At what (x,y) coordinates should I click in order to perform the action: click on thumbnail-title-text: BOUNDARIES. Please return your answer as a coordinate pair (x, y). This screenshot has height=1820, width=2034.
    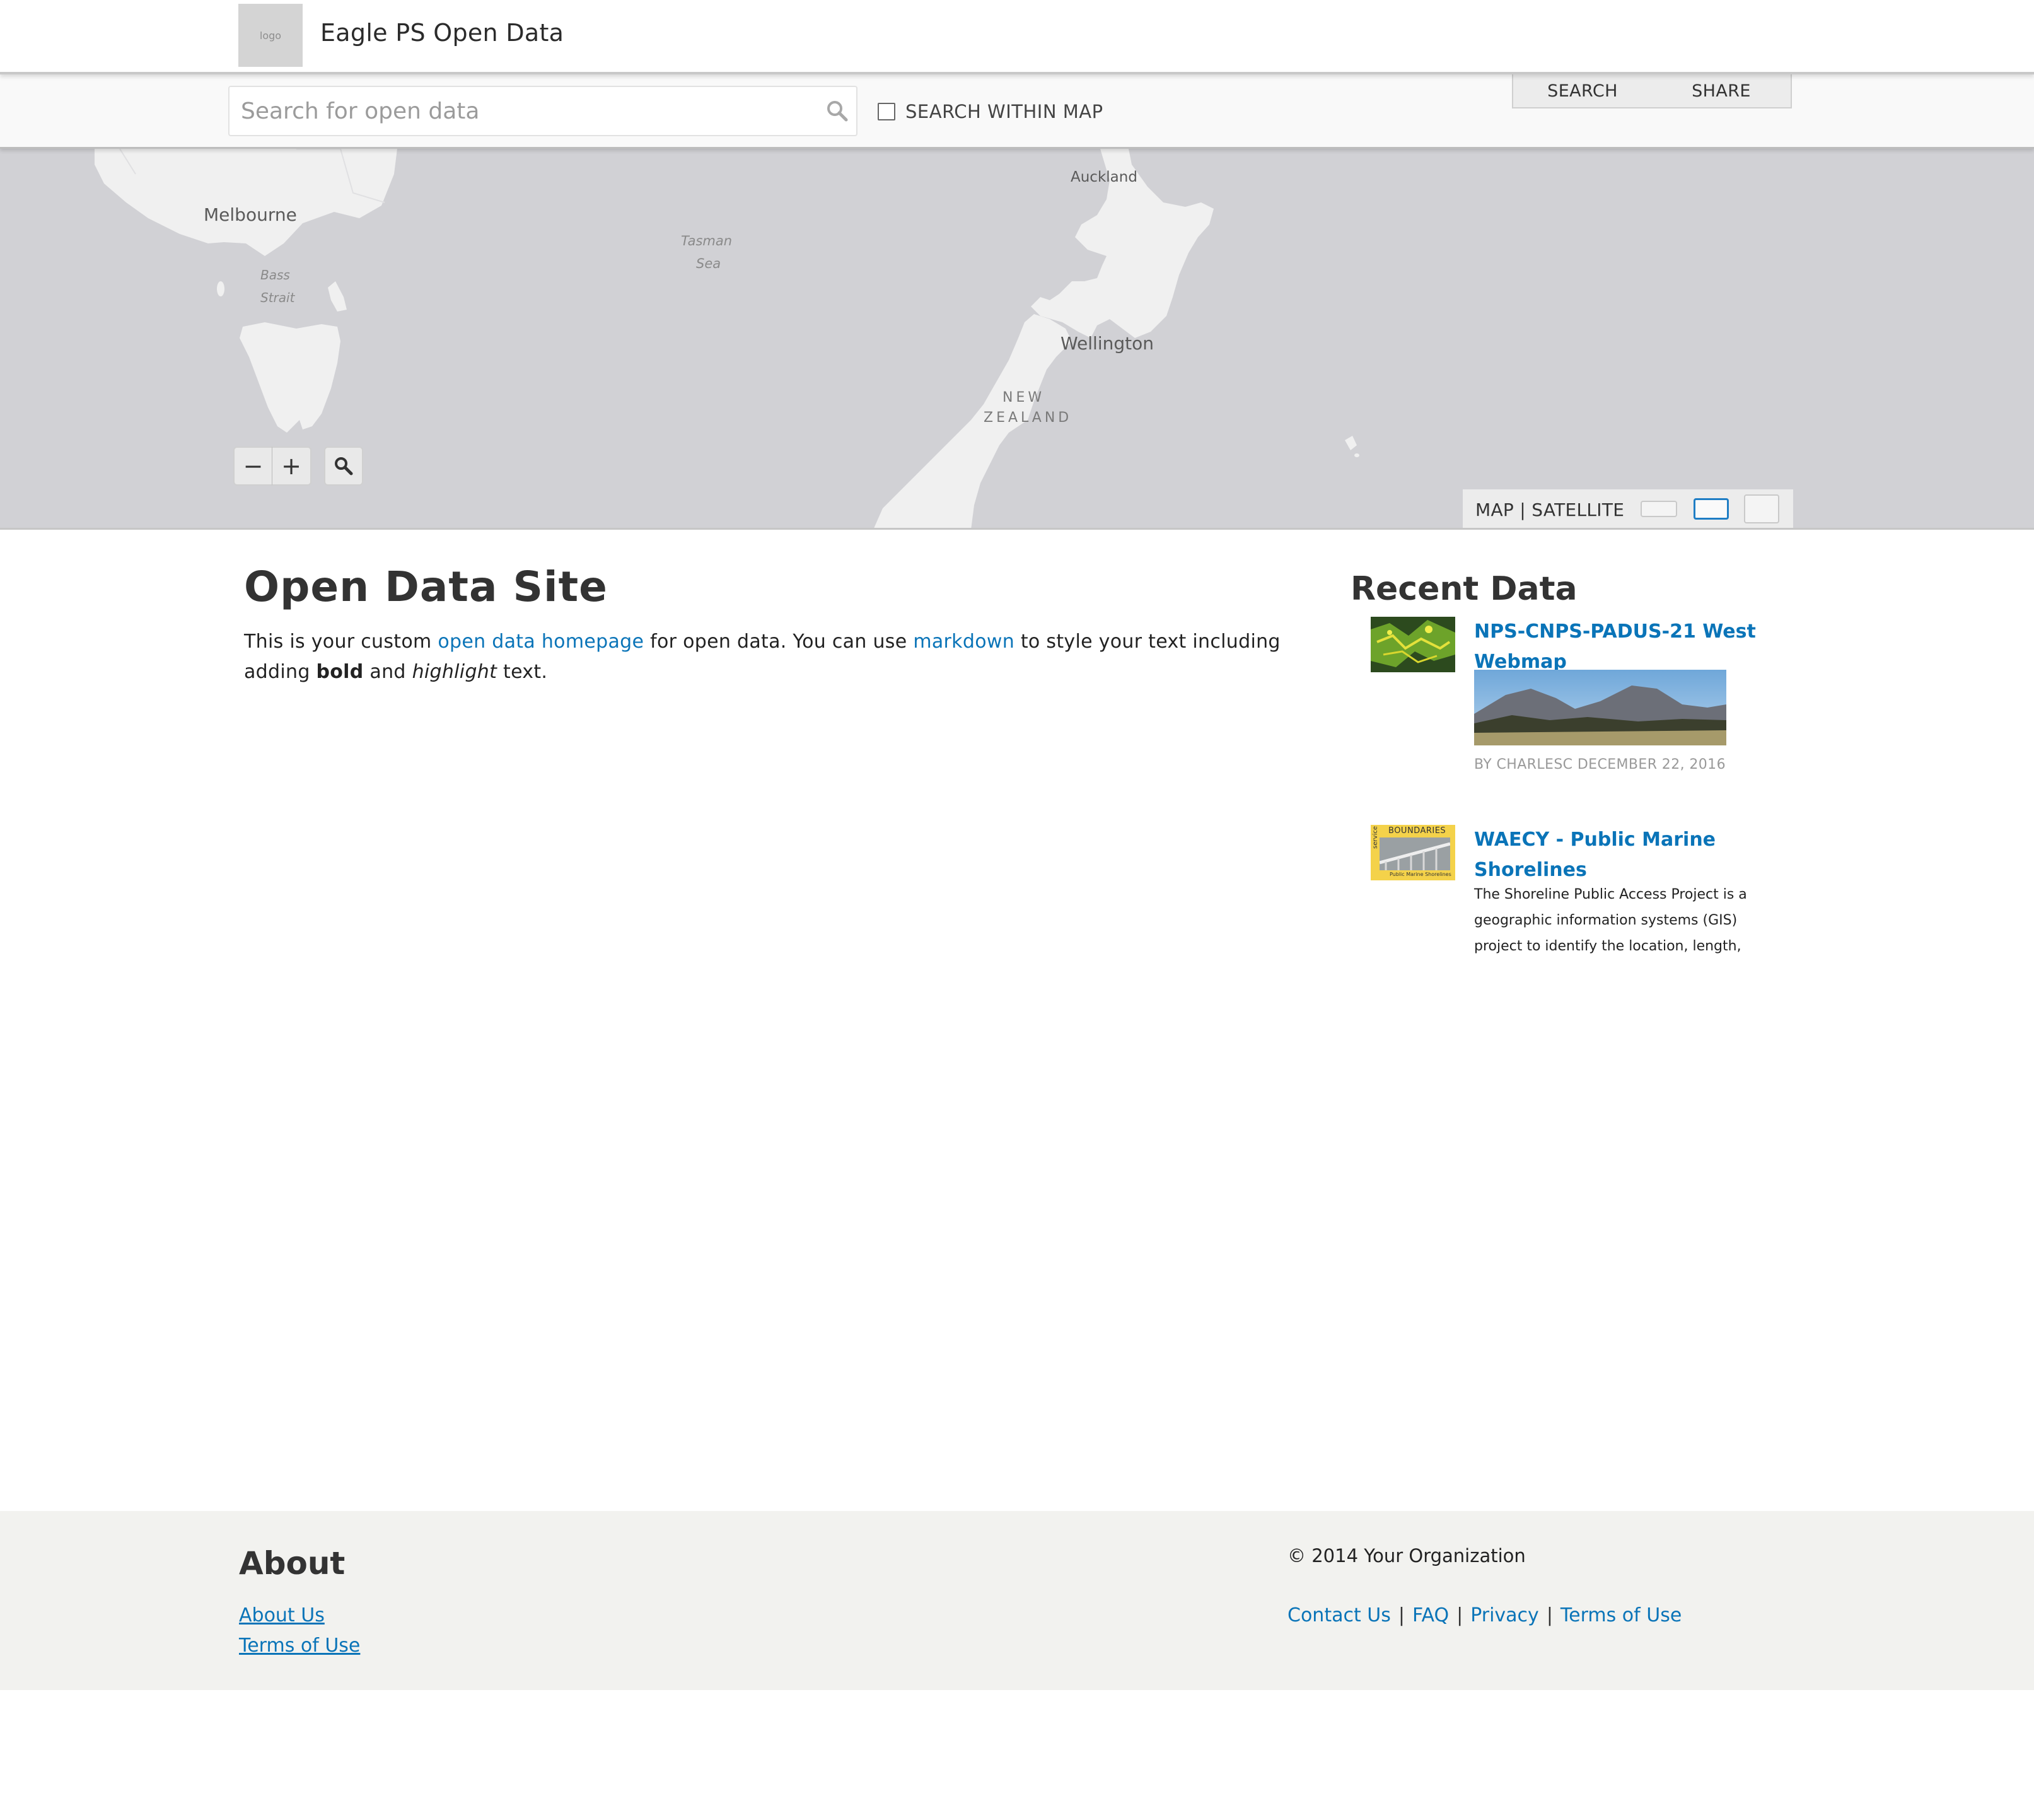
    Looking at the image, I should click on (1417, 831).